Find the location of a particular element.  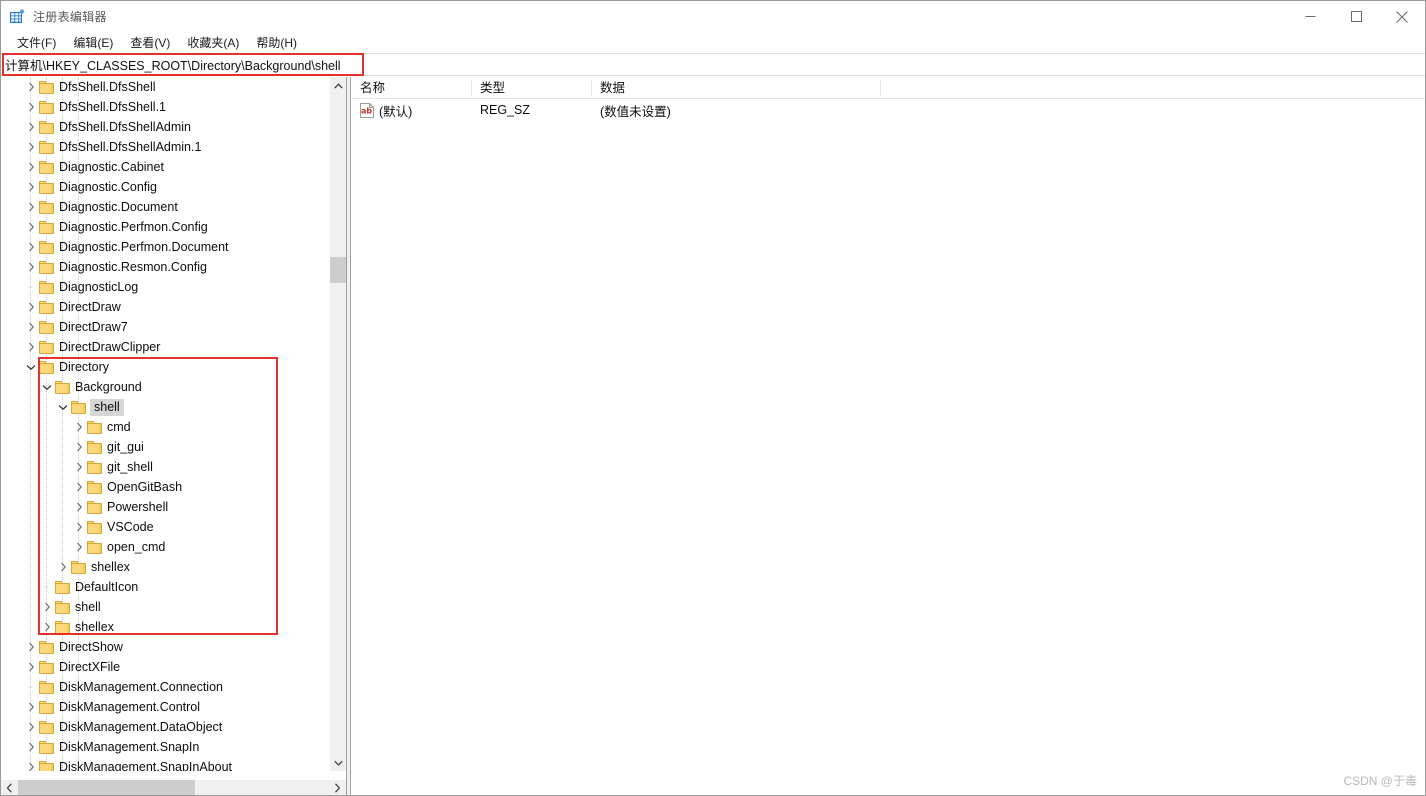

tree-horizontal-scrollbar is located at coordinates (173, 787).